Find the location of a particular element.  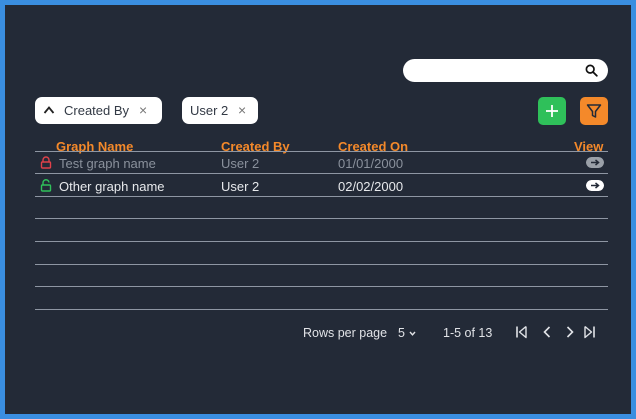

unlock-icon is located at coordinates (46, 185).